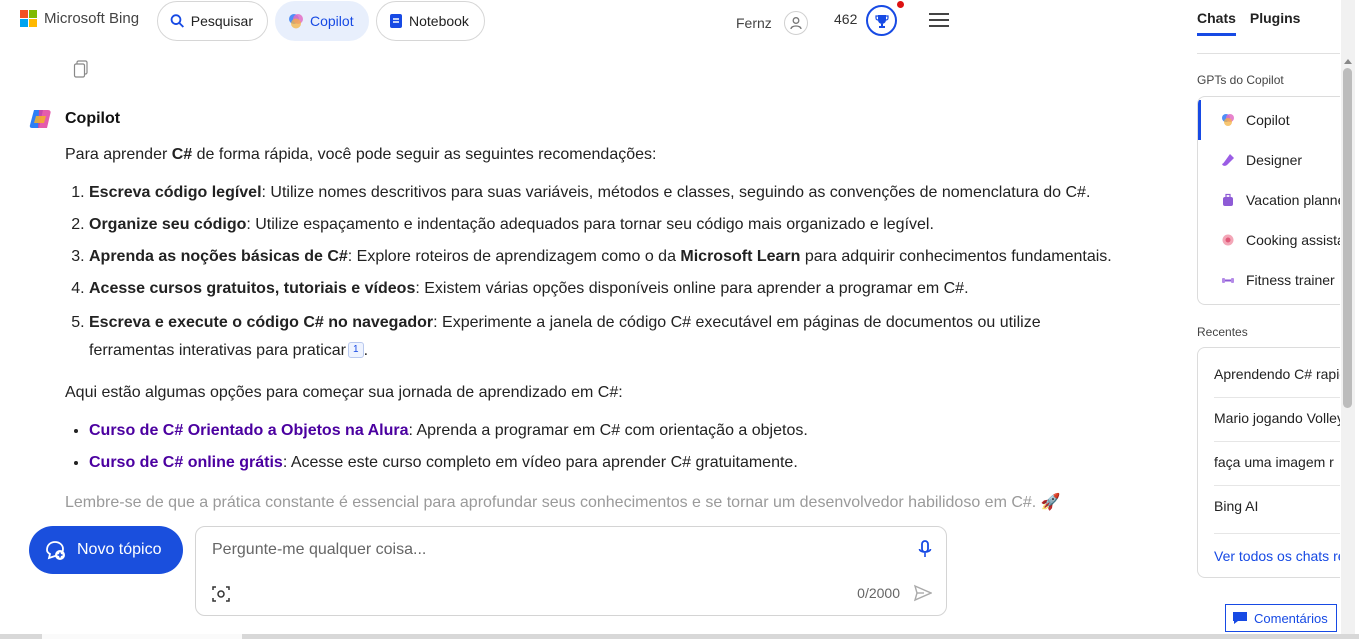 This screenshot has width=1359, height=639. I want to click on assistant-name: Copilot, so click(93, 118).